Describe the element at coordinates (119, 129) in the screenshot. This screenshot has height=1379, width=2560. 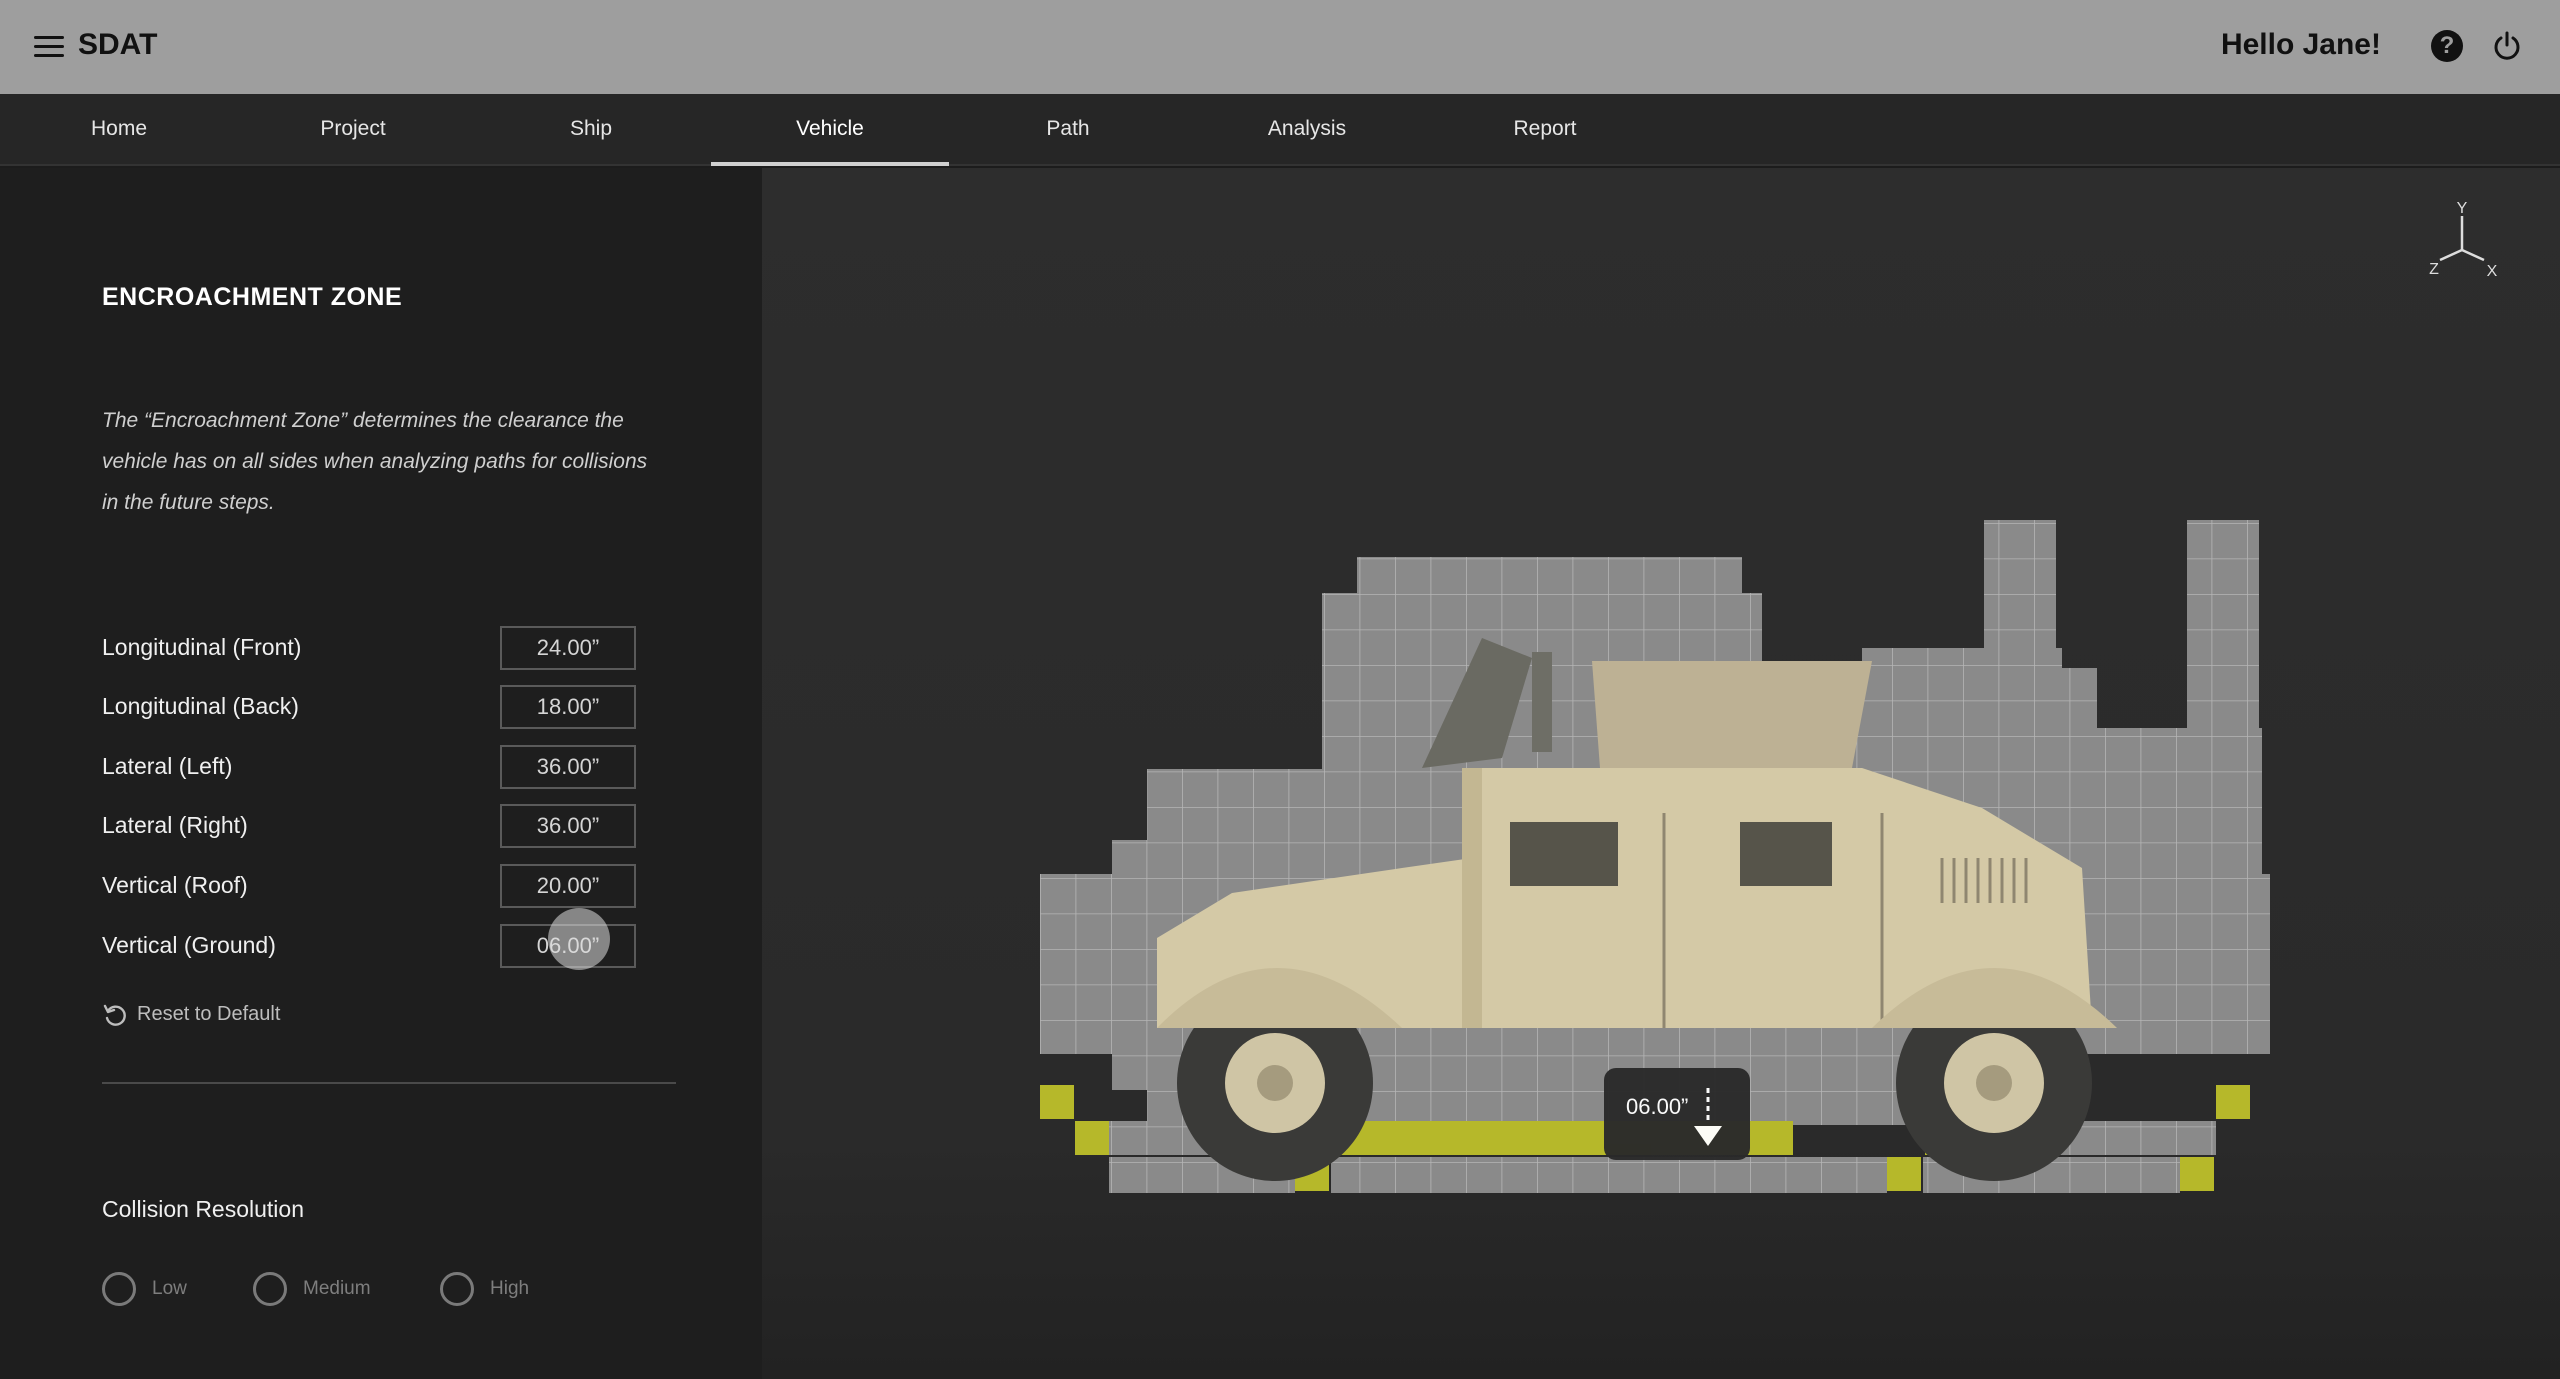
I see `tab-home: Home` at that location.